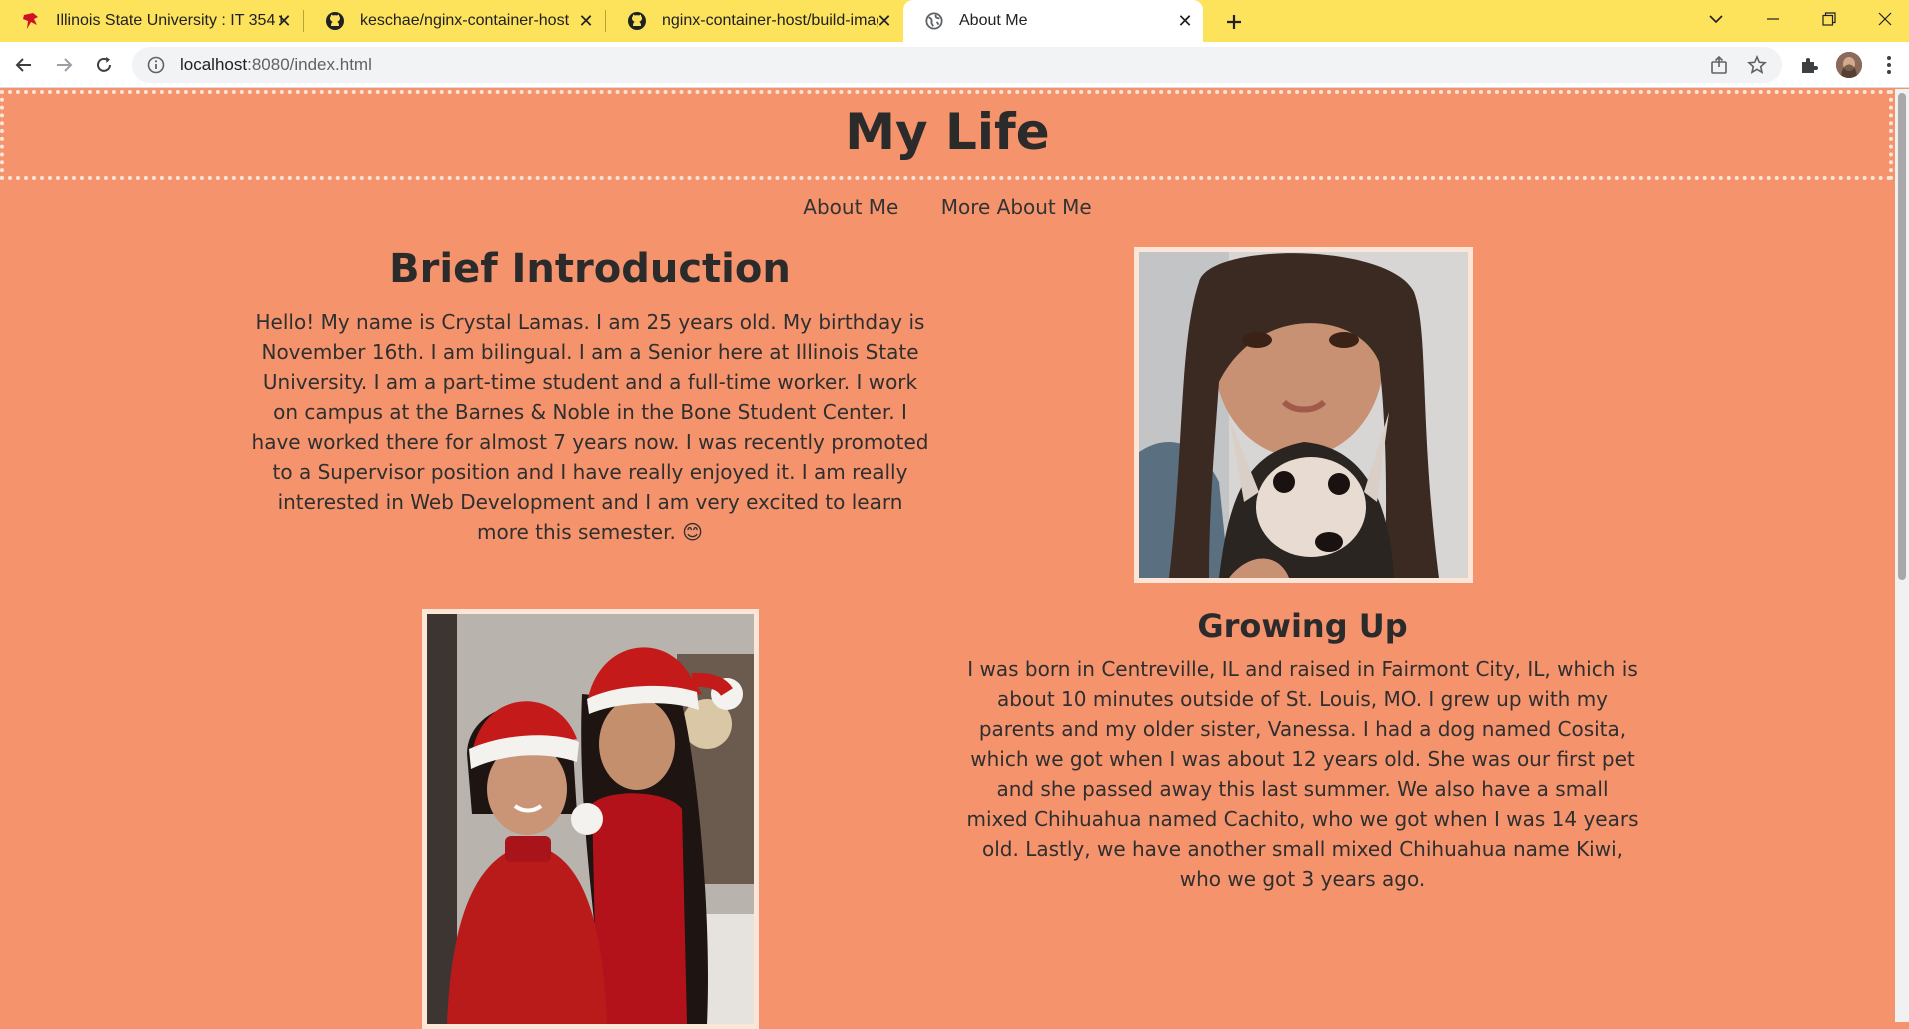 The width and height of the screenshot is (1909, 1029). I want to click on menu-button, so click(1889, 65).